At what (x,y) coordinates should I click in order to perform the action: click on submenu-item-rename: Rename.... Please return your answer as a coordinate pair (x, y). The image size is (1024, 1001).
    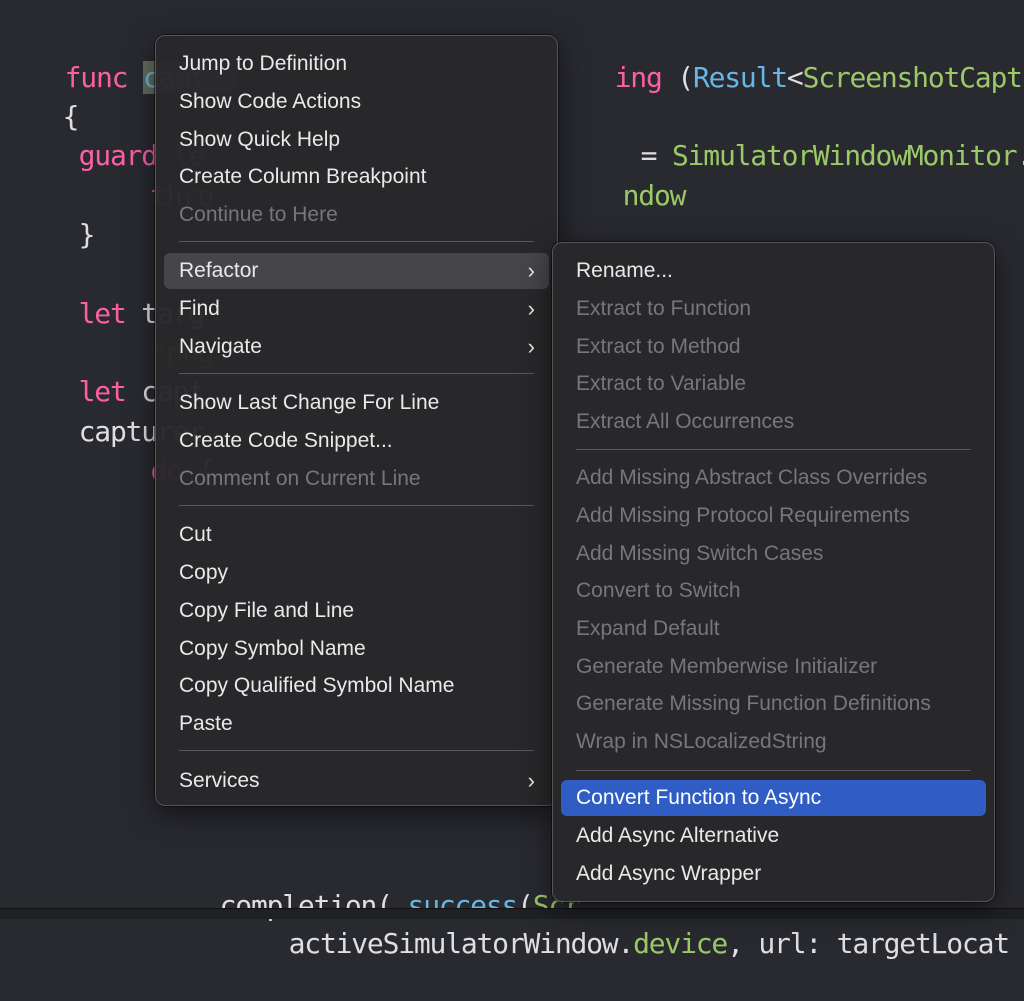
    Looking at the image, I should click on (773, 271).